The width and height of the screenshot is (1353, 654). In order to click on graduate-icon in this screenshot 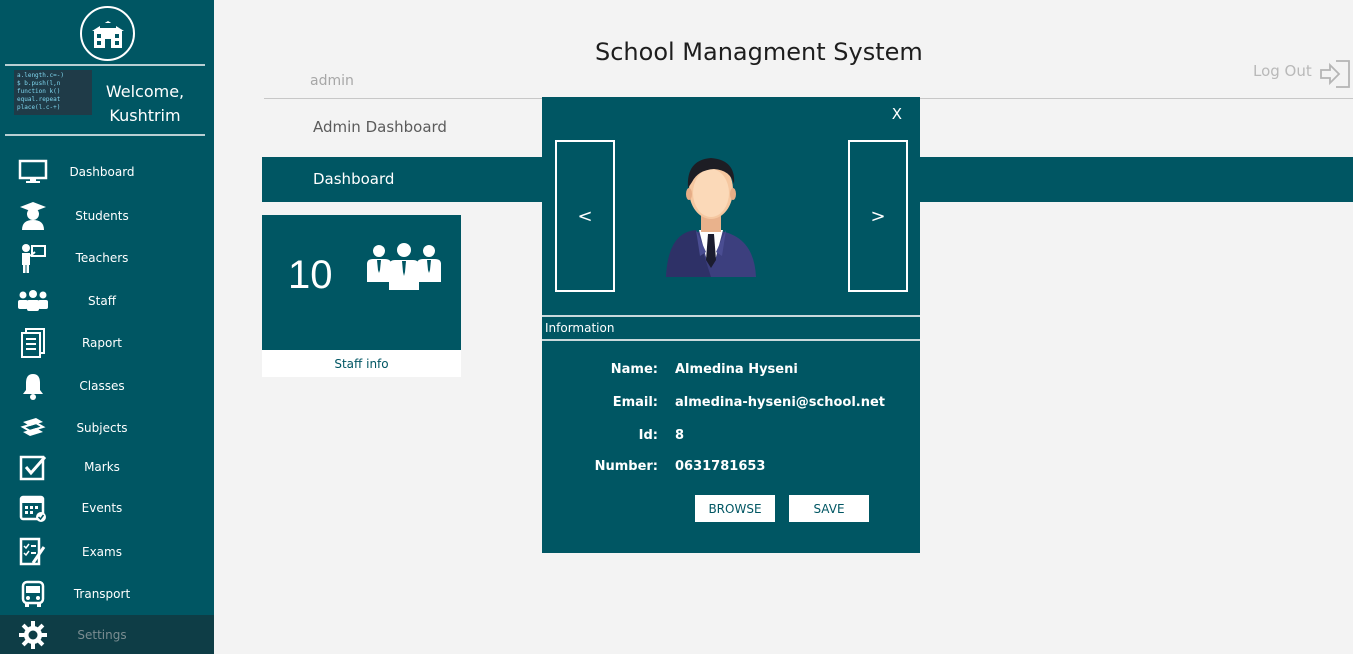, I will do `click(33, 216)`.